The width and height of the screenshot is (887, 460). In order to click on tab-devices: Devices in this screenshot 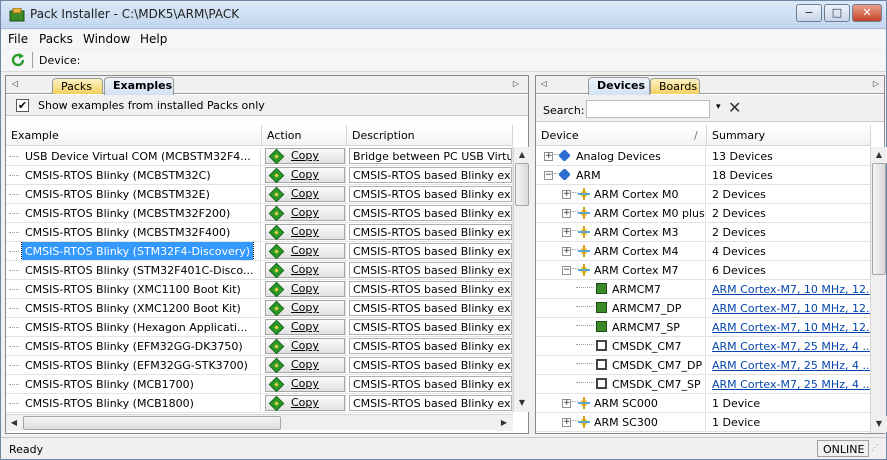, I will do `click(619, 86)`.